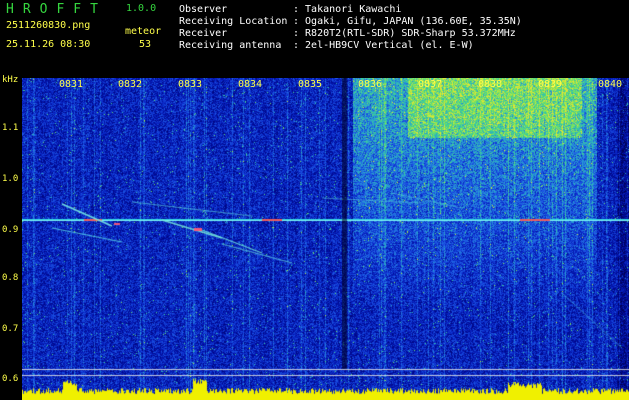 The width and height of the screenshot is (629, 400). Describe the element at coordinates (10, 329) in the screenshot. I see `y-tick-label: 0.7` at that location.